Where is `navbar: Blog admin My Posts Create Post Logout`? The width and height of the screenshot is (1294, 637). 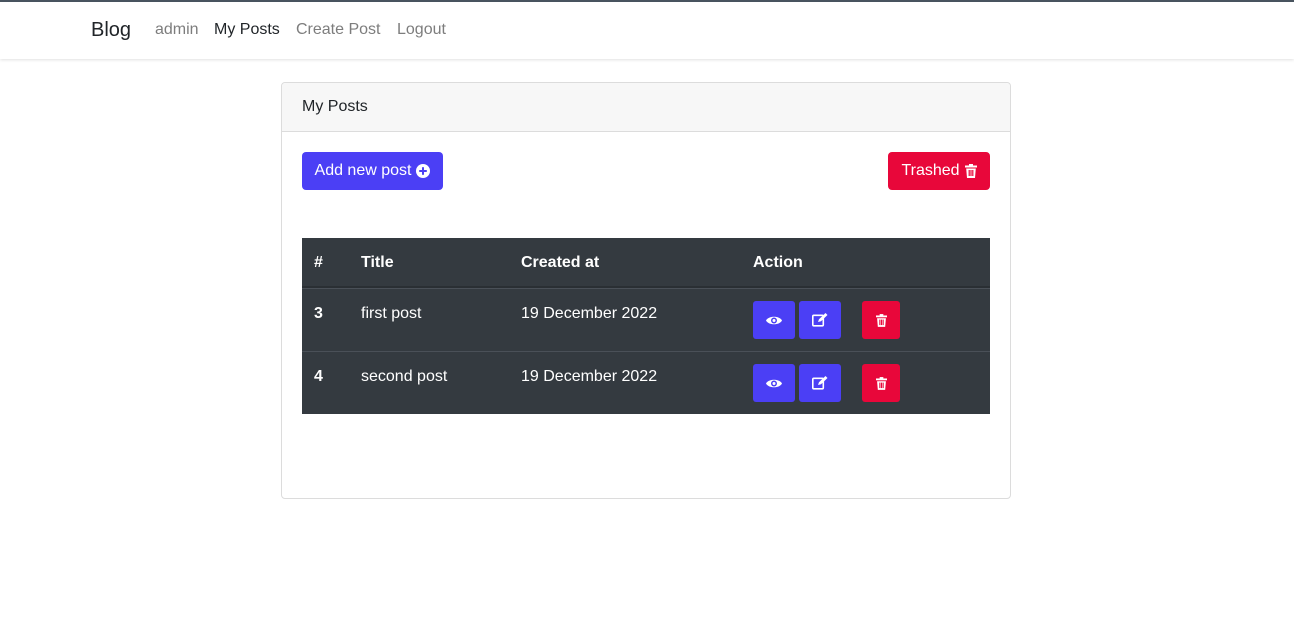
navbar: Blog admin My Posts Create Post Logout is located at coordinates (647, 30).